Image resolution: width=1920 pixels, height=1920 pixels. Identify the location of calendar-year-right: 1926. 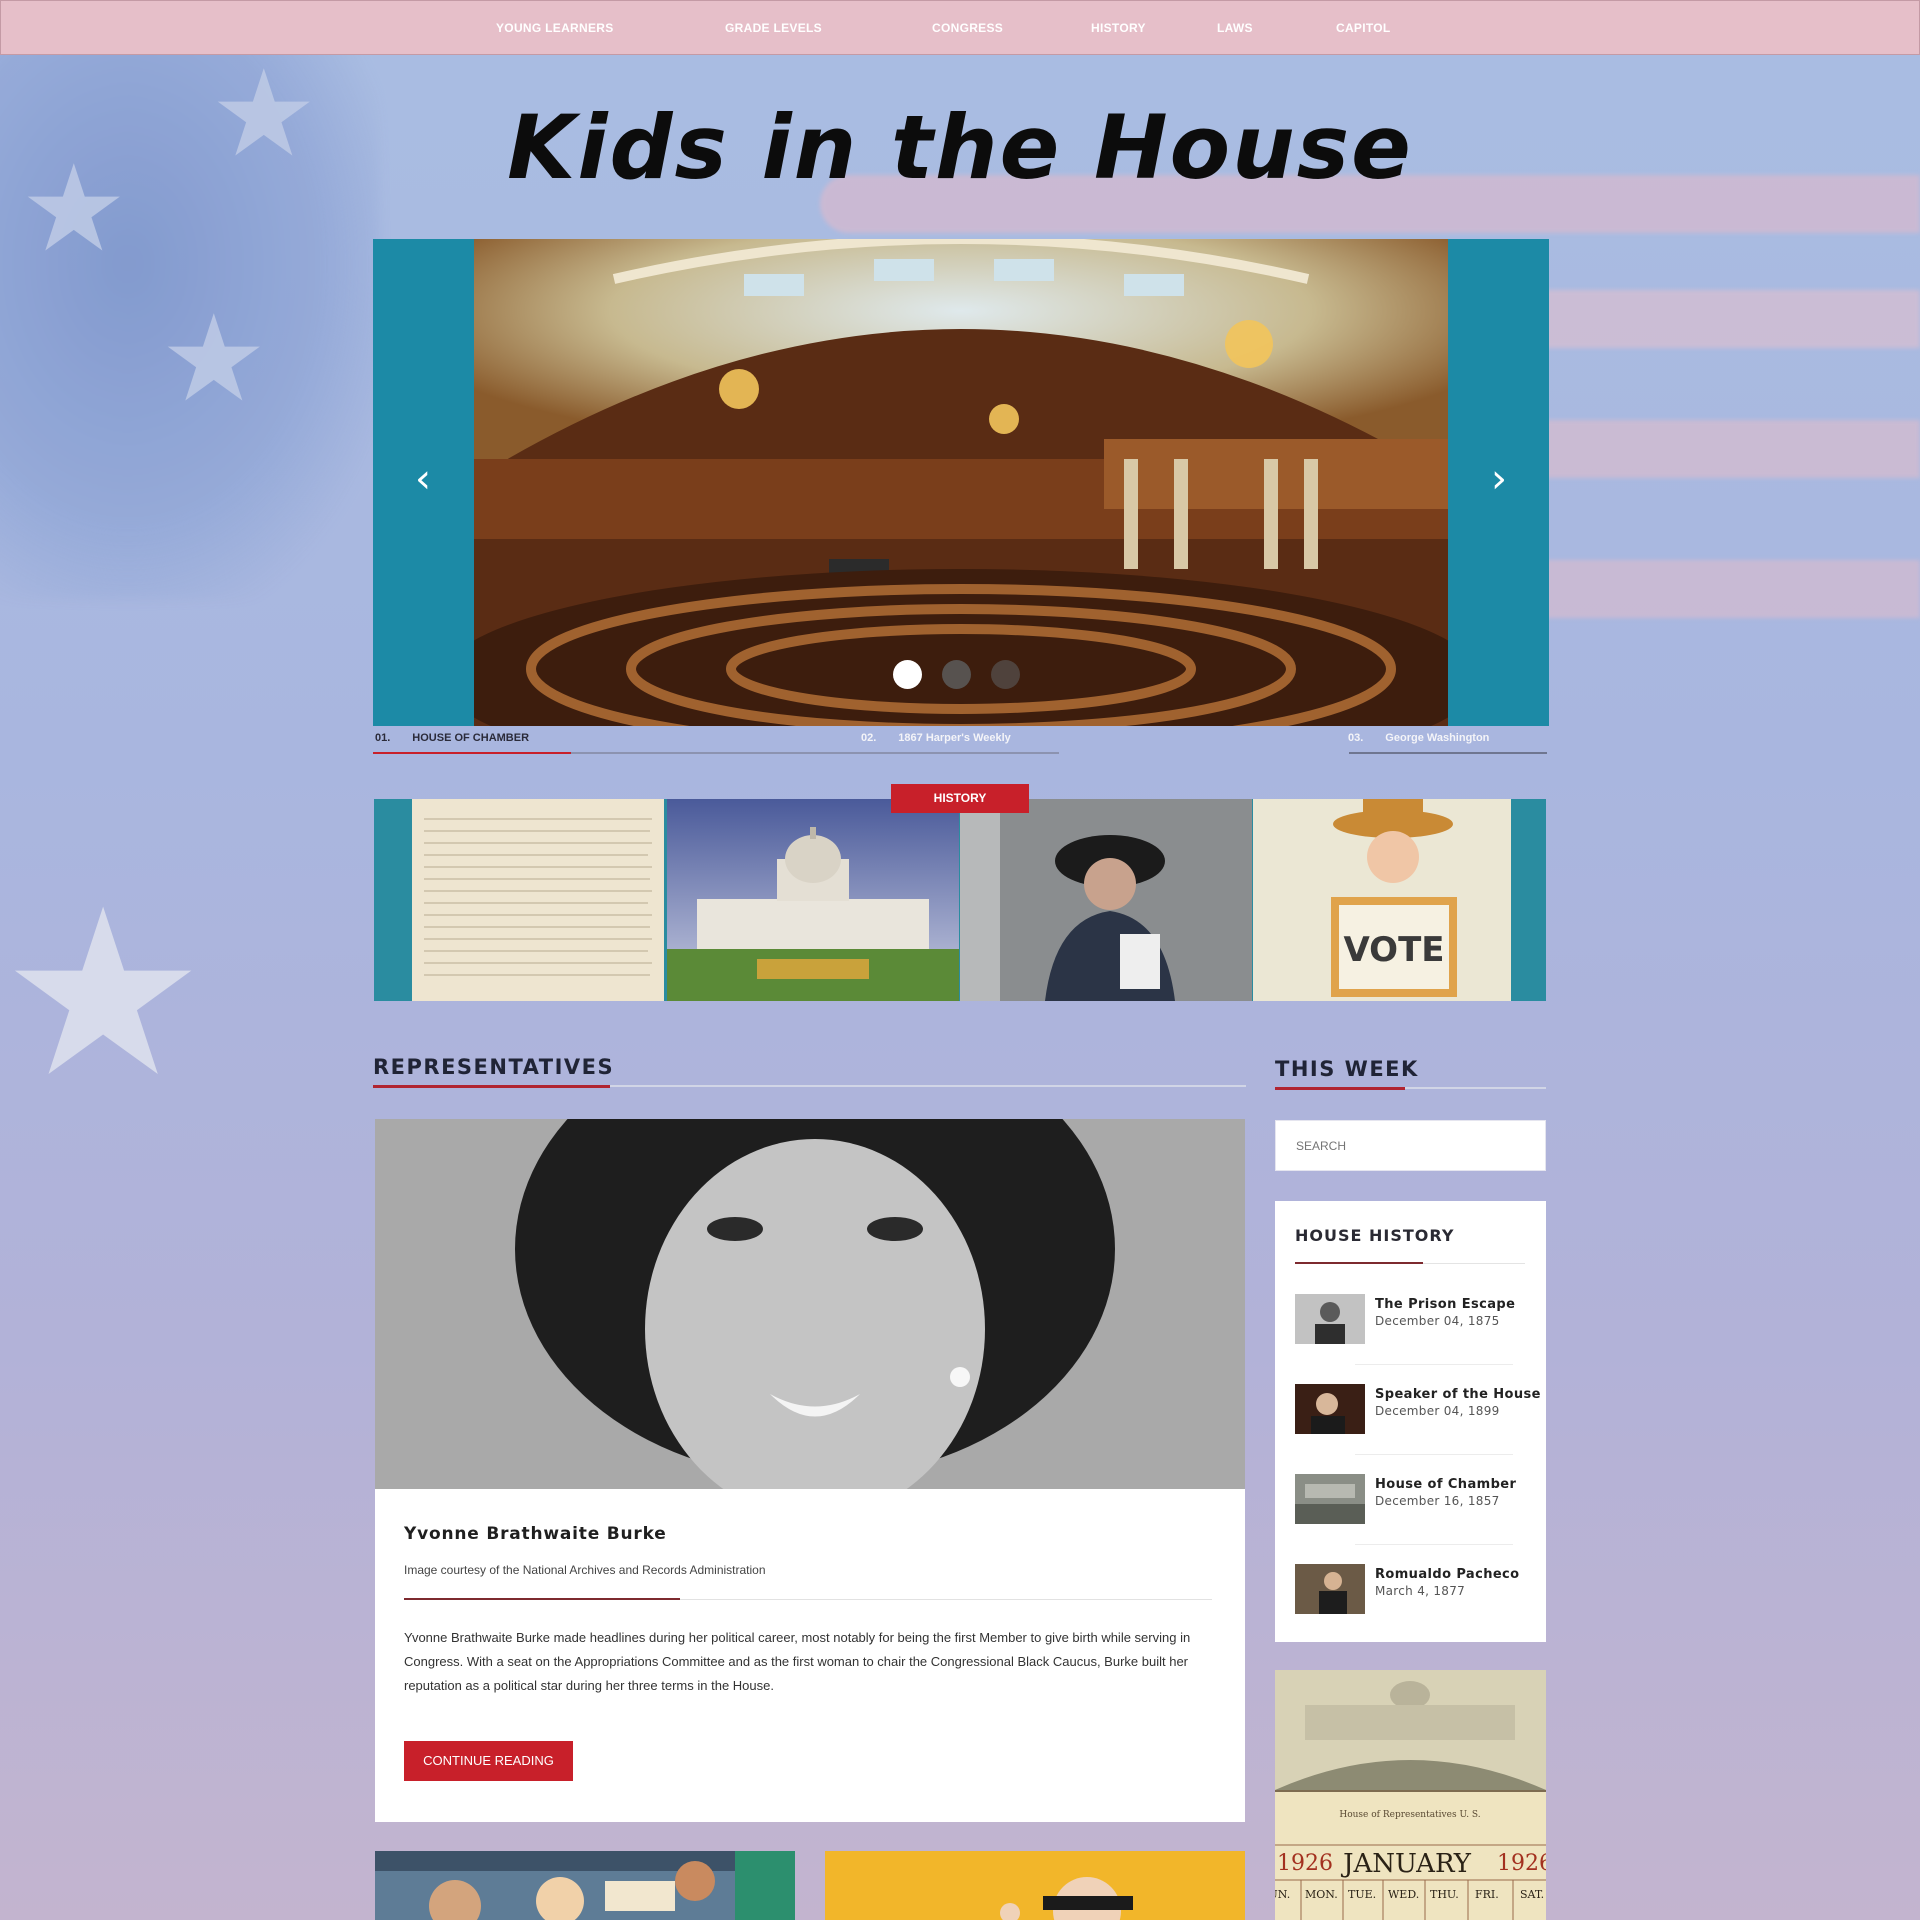
(1521, 1863).